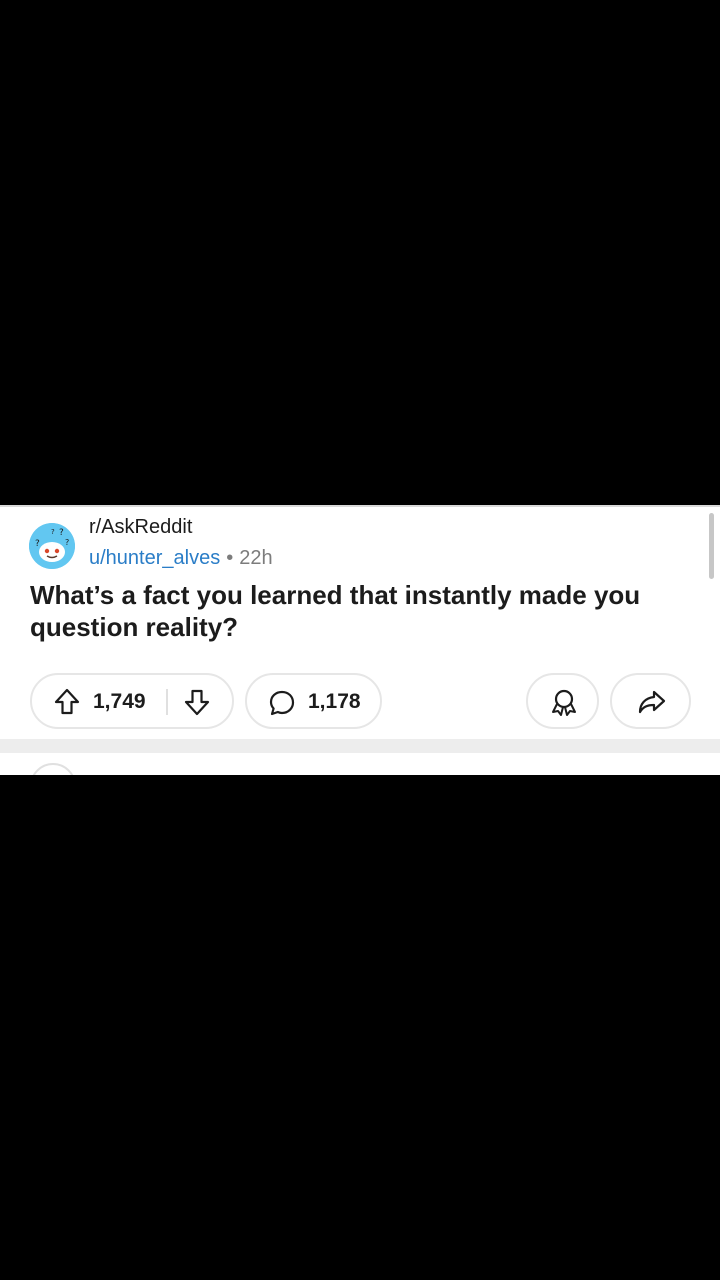 This screenshot has height=1280, width=720. What do you see at coordinates (360, 746) in the screenshot?
I see `feed-separator` at bounding box center [360, 746].